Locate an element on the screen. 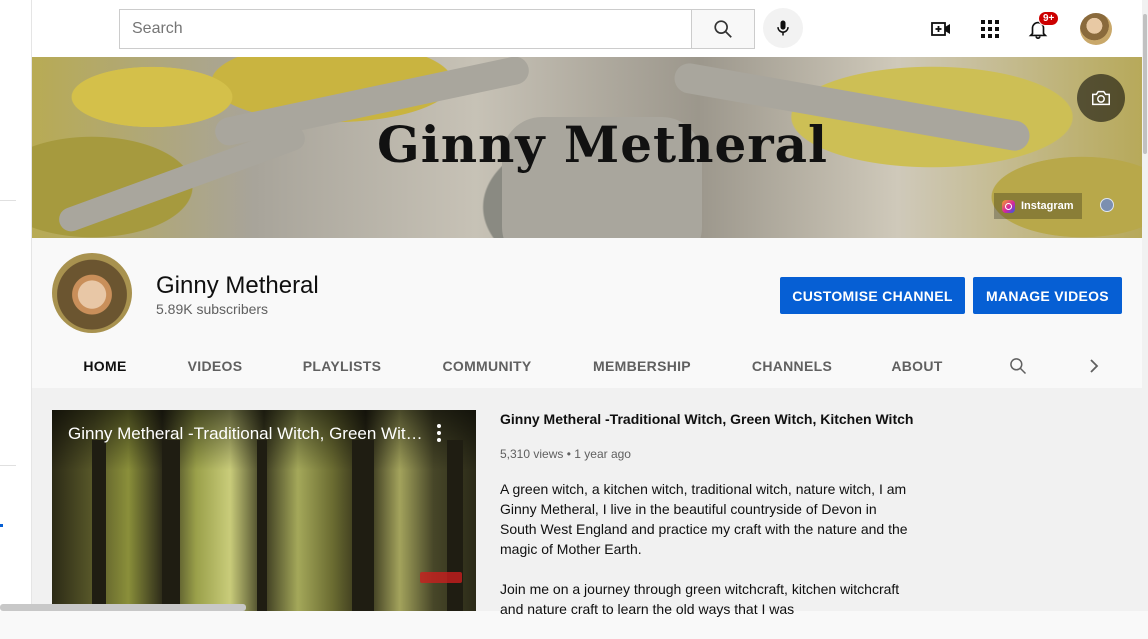  instagram-icon is located at coordinates (1008, 206).